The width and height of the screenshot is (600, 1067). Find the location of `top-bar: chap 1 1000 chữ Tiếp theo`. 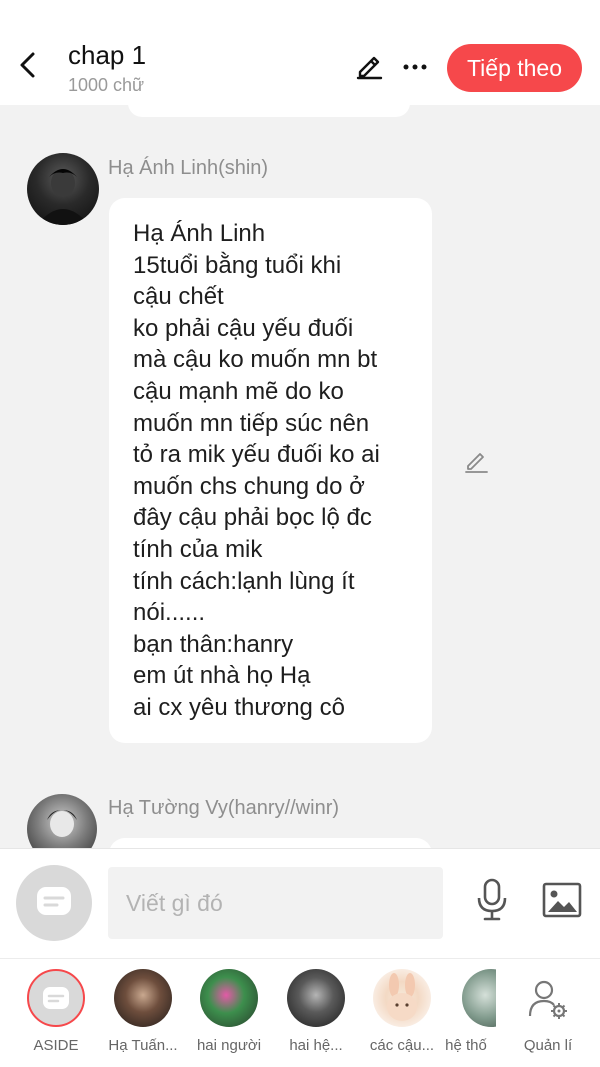

top-bar: chap 1 1000 chữ Tiếp theo is located at coordinates (300, 52).